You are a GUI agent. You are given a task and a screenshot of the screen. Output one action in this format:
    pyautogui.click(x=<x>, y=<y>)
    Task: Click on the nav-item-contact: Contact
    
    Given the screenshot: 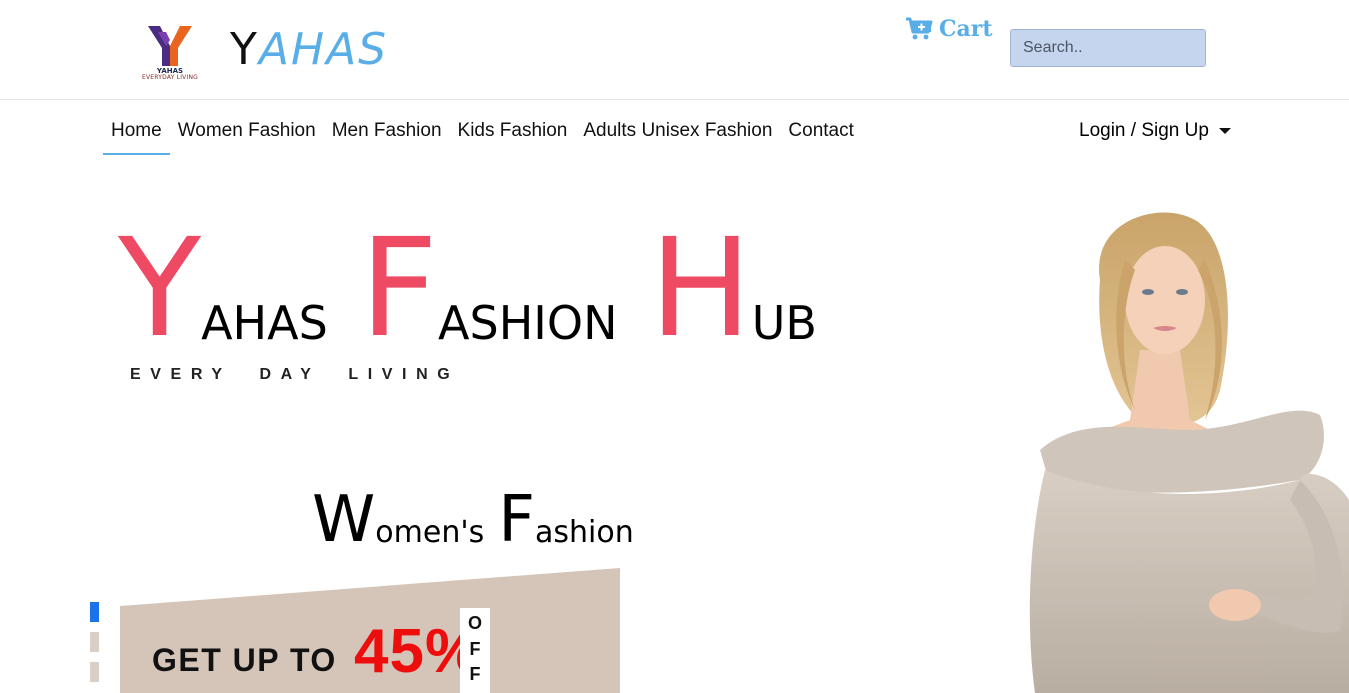 What is the action you would take?
    pyautogui.click(x=820, y=131)
    